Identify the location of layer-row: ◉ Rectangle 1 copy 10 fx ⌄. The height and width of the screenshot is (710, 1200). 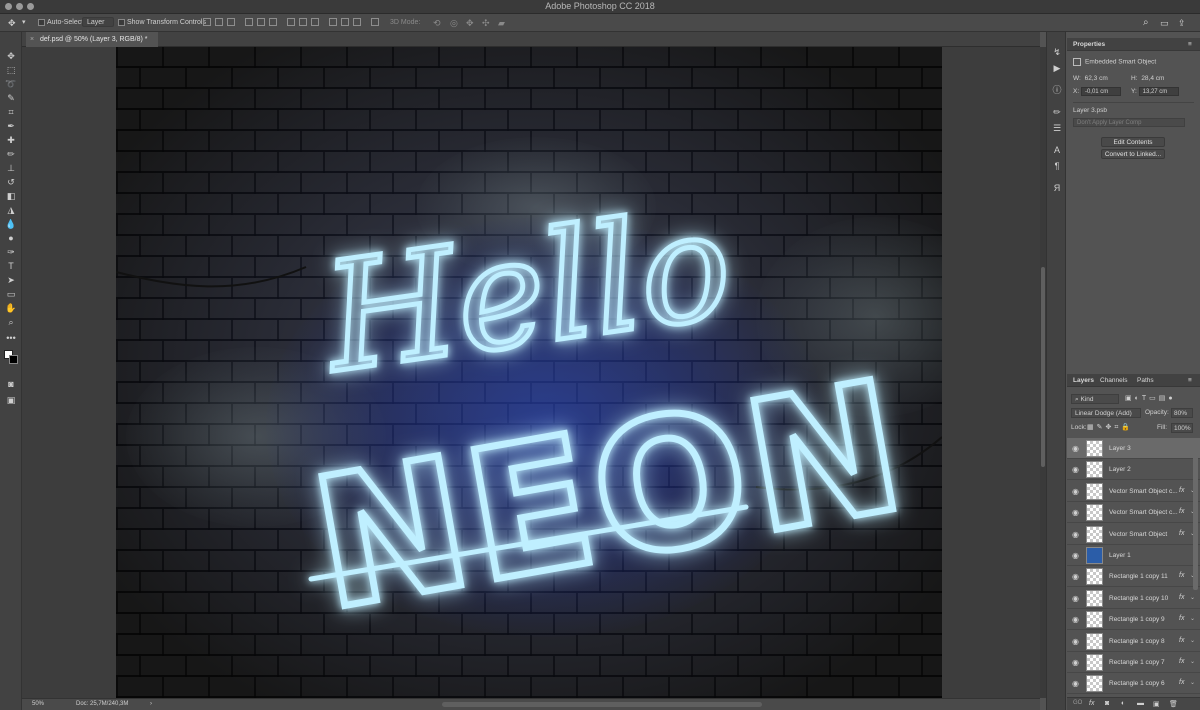
(1133, 598).